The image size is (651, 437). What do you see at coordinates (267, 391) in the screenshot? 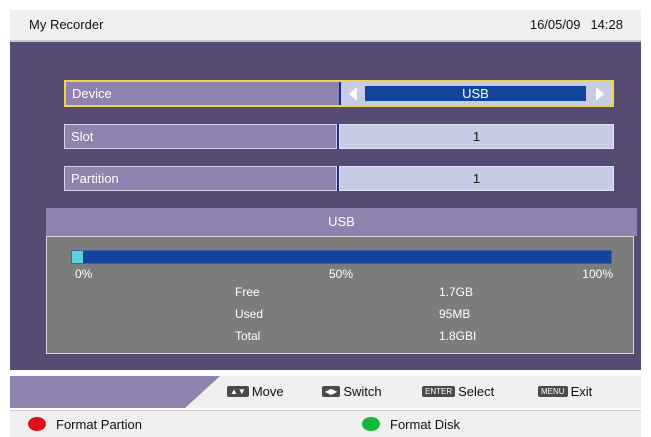
I see `hint-move-label: Move` at bounding box center [267, 391].